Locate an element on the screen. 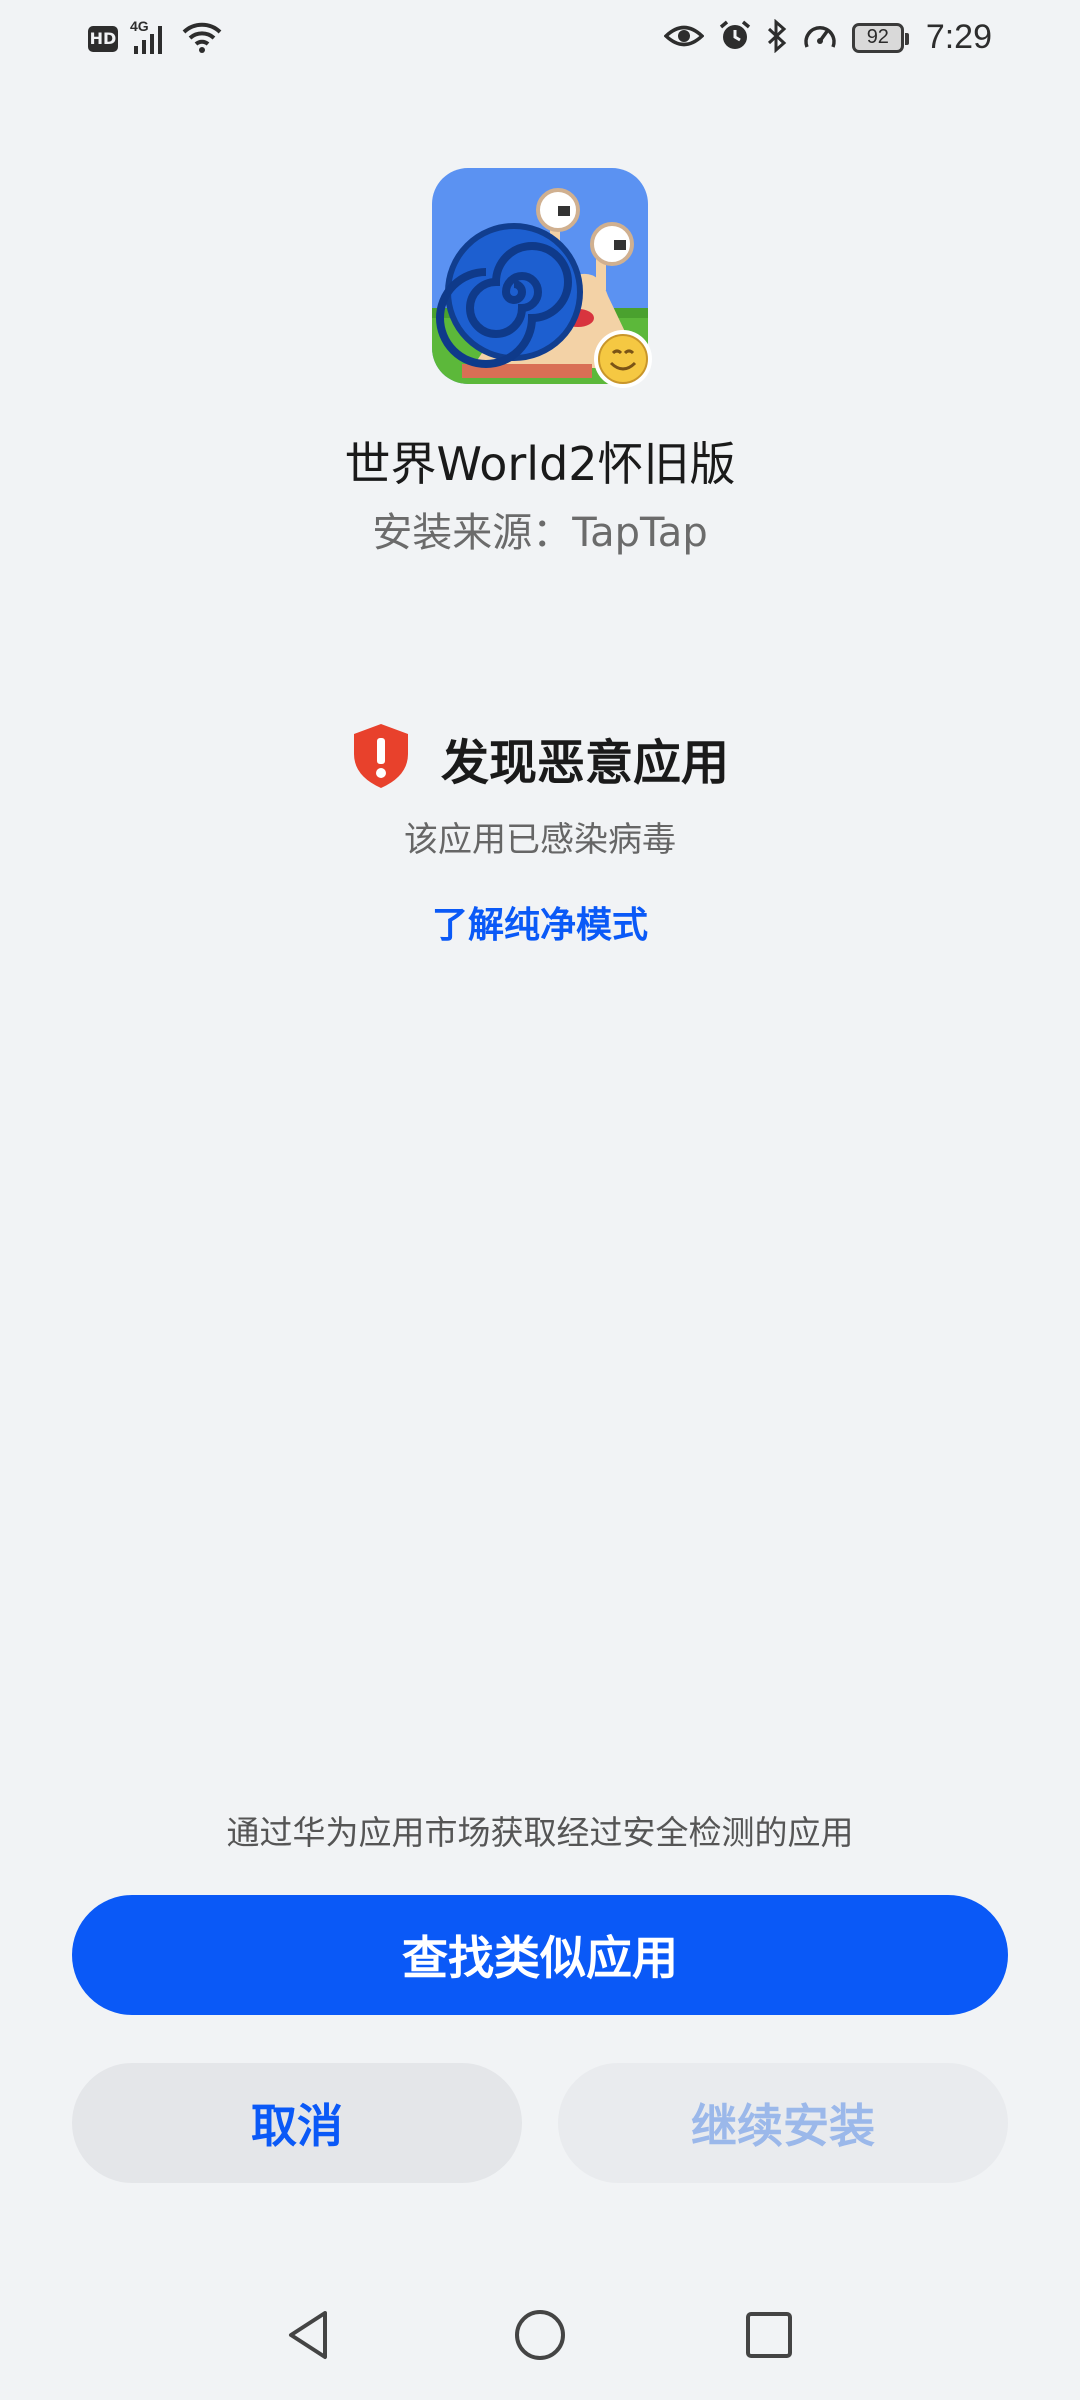 Image resolution: width=1080 pixels, height=2400 pixels. app-name: 世界World2怀旧版 is located at coordinates (540, 464).